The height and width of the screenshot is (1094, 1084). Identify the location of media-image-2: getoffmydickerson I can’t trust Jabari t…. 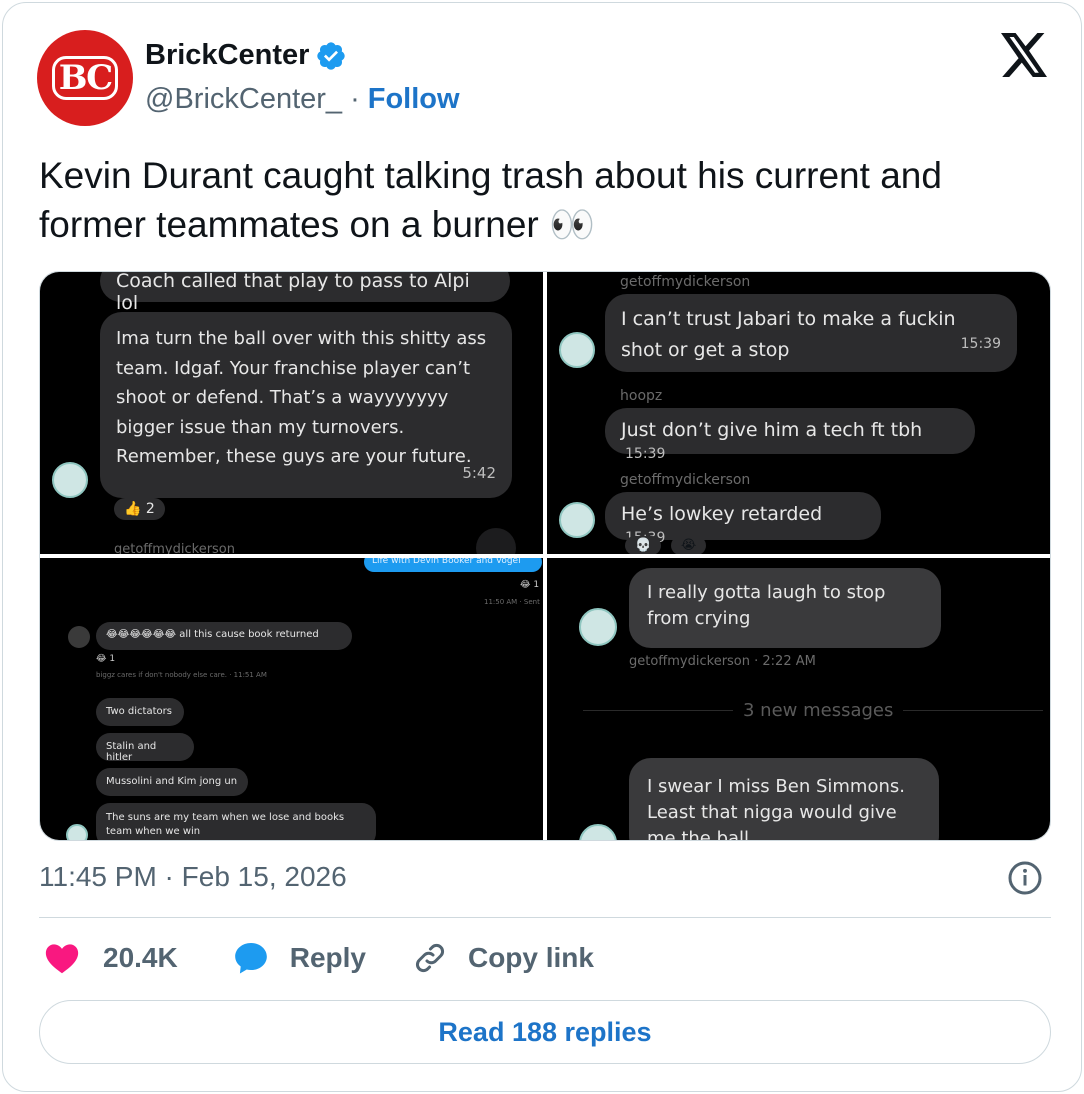
(798, 413).